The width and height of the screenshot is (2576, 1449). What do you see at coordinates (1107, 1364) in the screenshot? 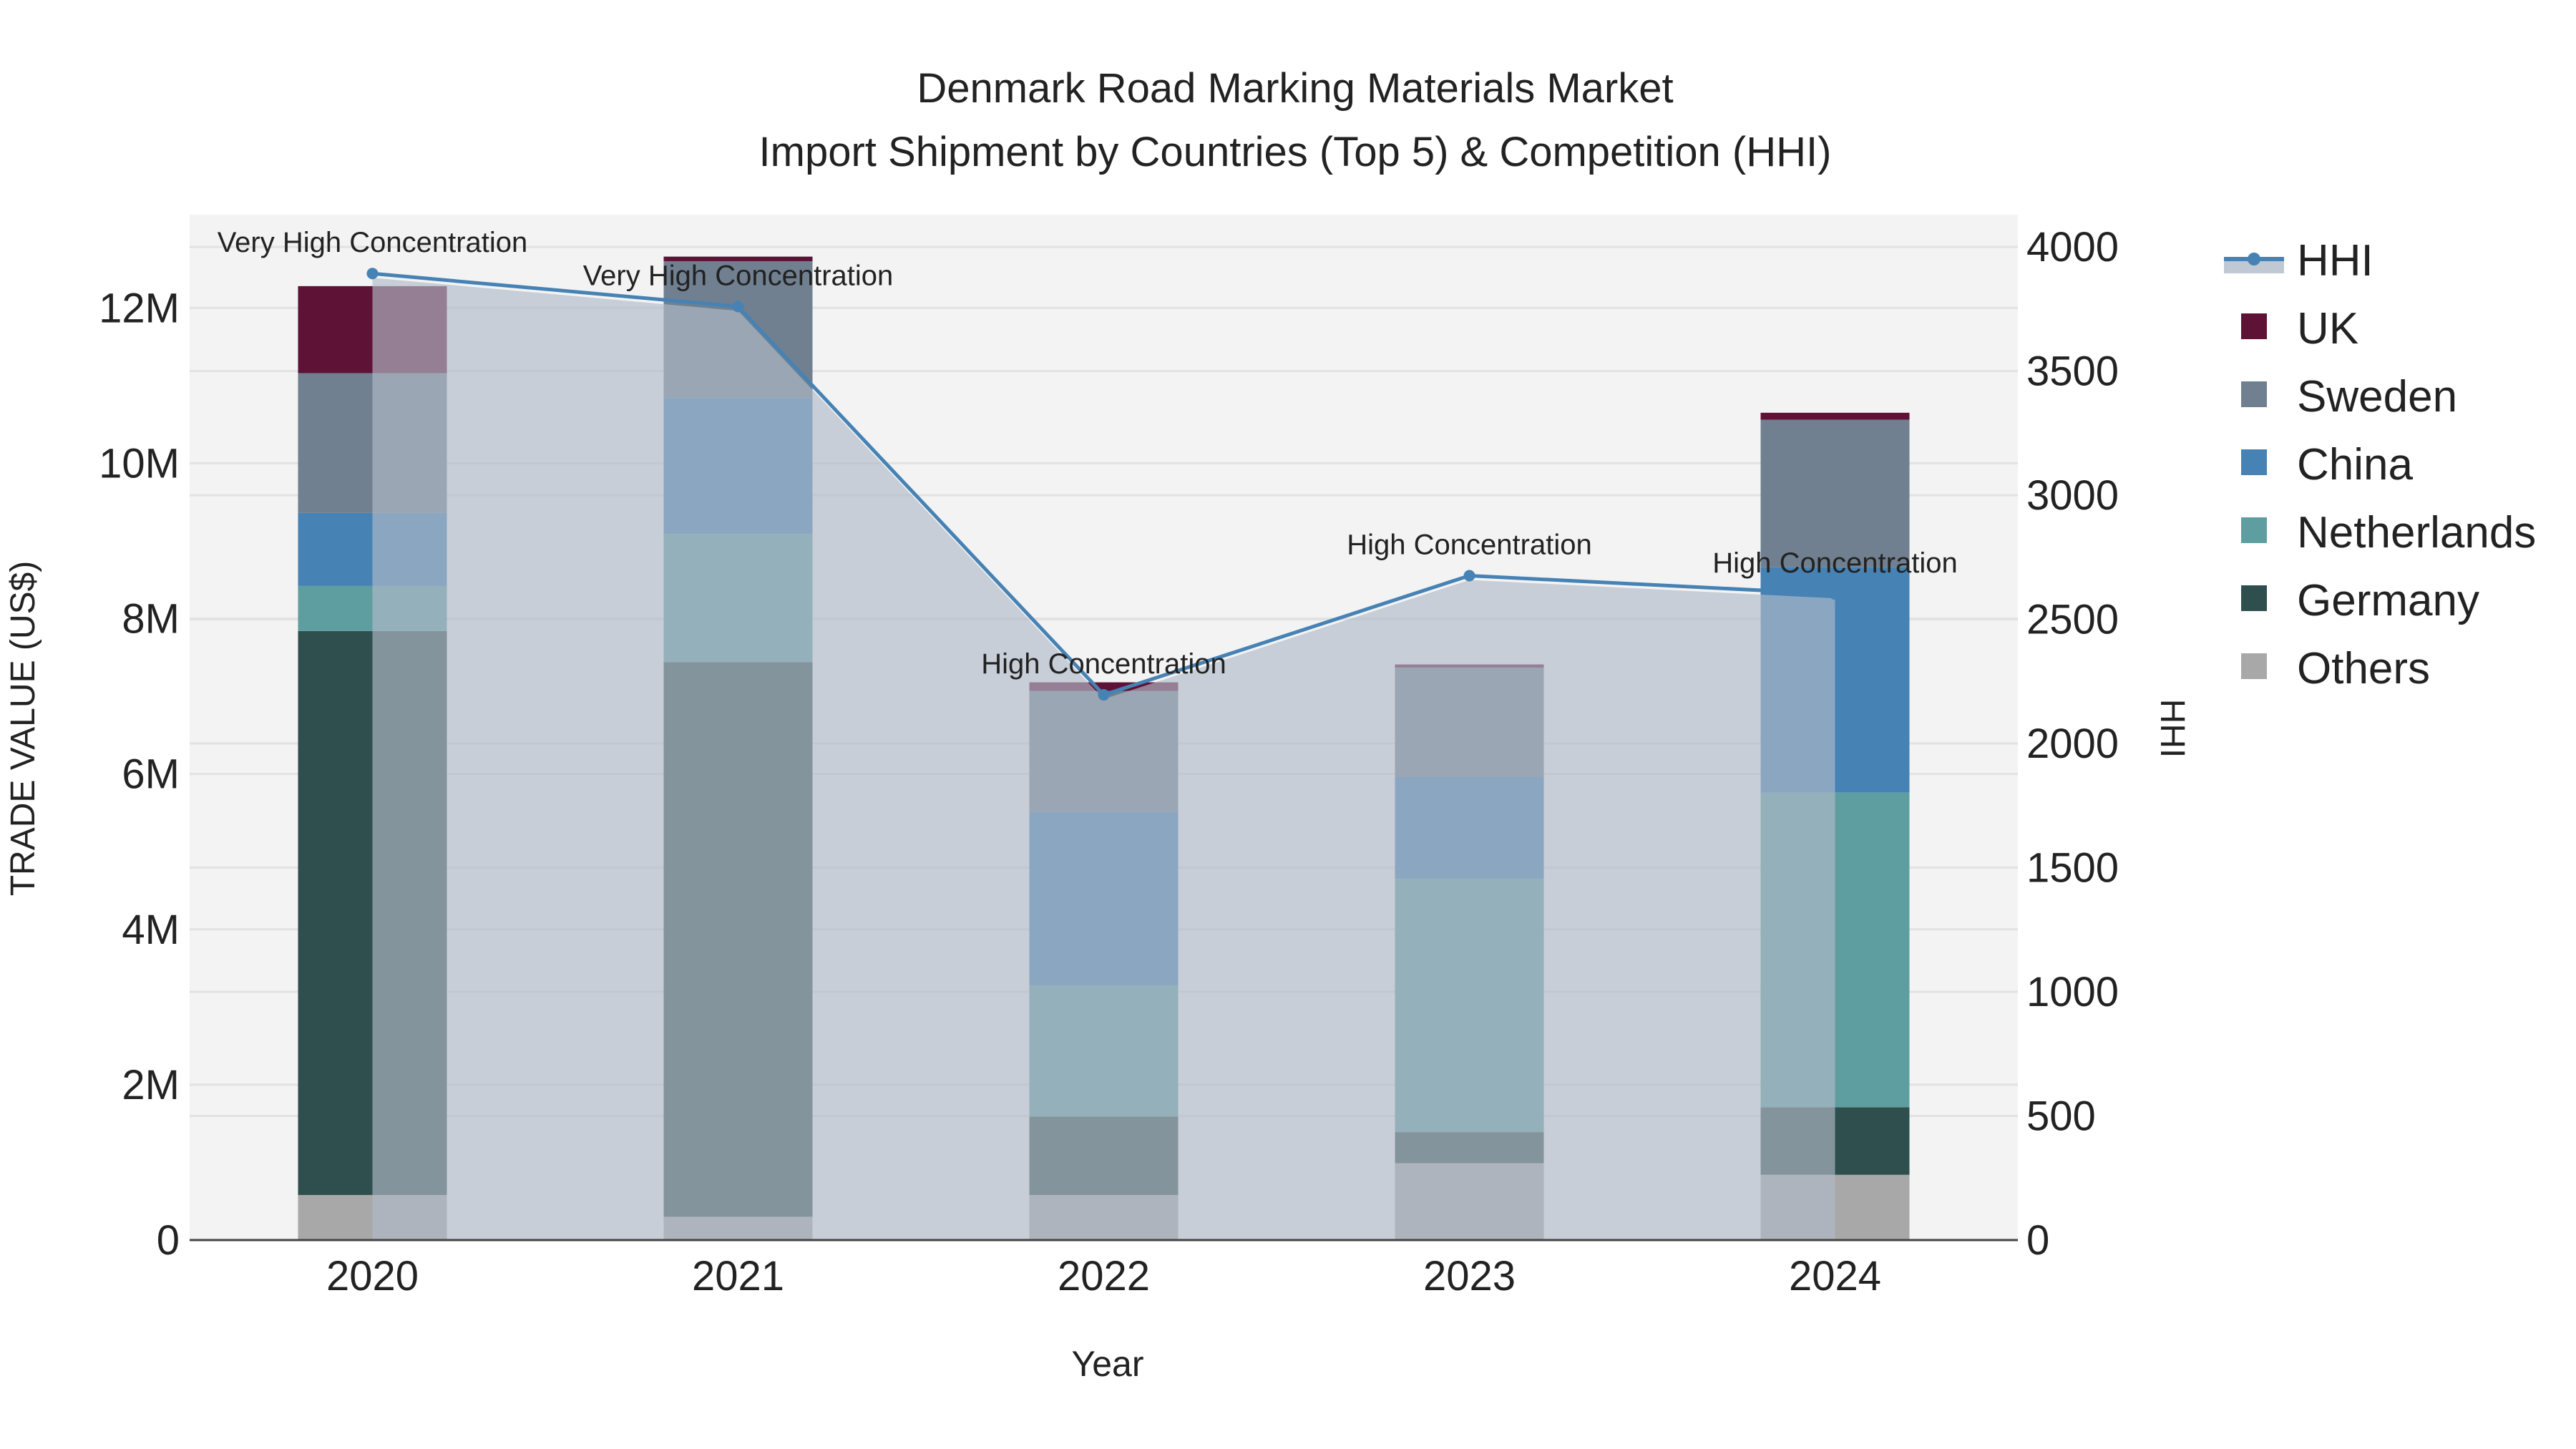
I see `x-axis-title: Year` at bounding box center [1107, 1364].